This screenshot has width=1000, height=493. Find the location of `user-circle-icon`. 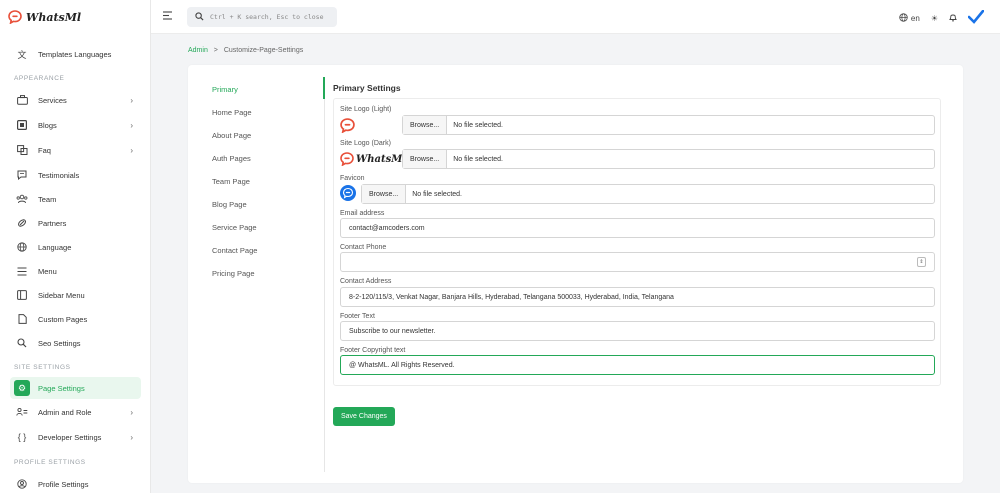

user-circle-icon is located at coordinates (22, 484).